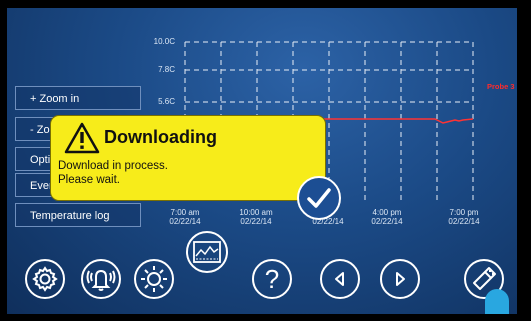 The width and height of the screenshot is (531, 321). I want to click on temperature-log-button: Temperature log, so click(78, 215).